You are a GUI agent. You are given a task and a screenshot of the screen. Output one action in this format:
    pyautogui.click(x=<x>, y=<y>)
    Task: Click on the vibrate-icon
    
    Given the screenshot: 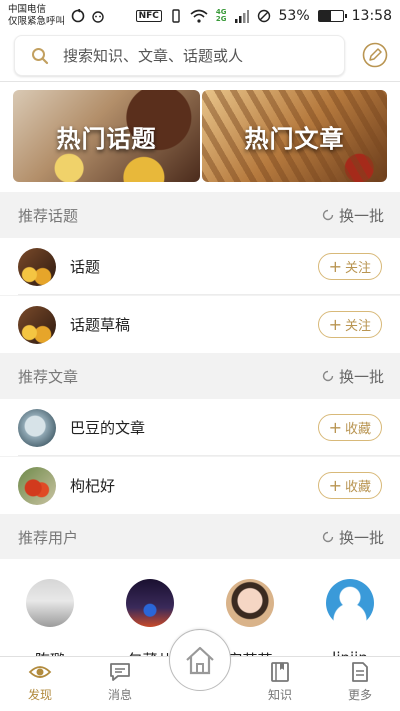 What is the action you would take?
    pyautogui.click(x=176, y=15)
    